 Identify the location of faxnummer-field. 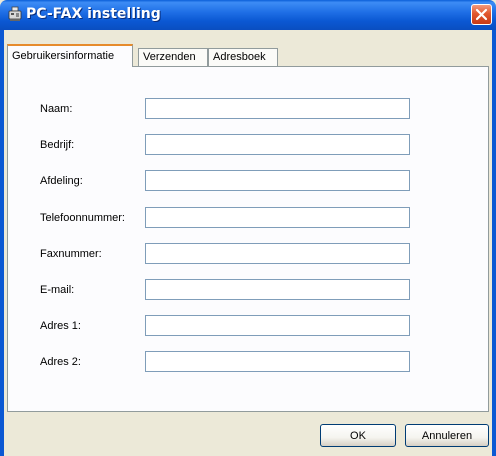
(277, 253).